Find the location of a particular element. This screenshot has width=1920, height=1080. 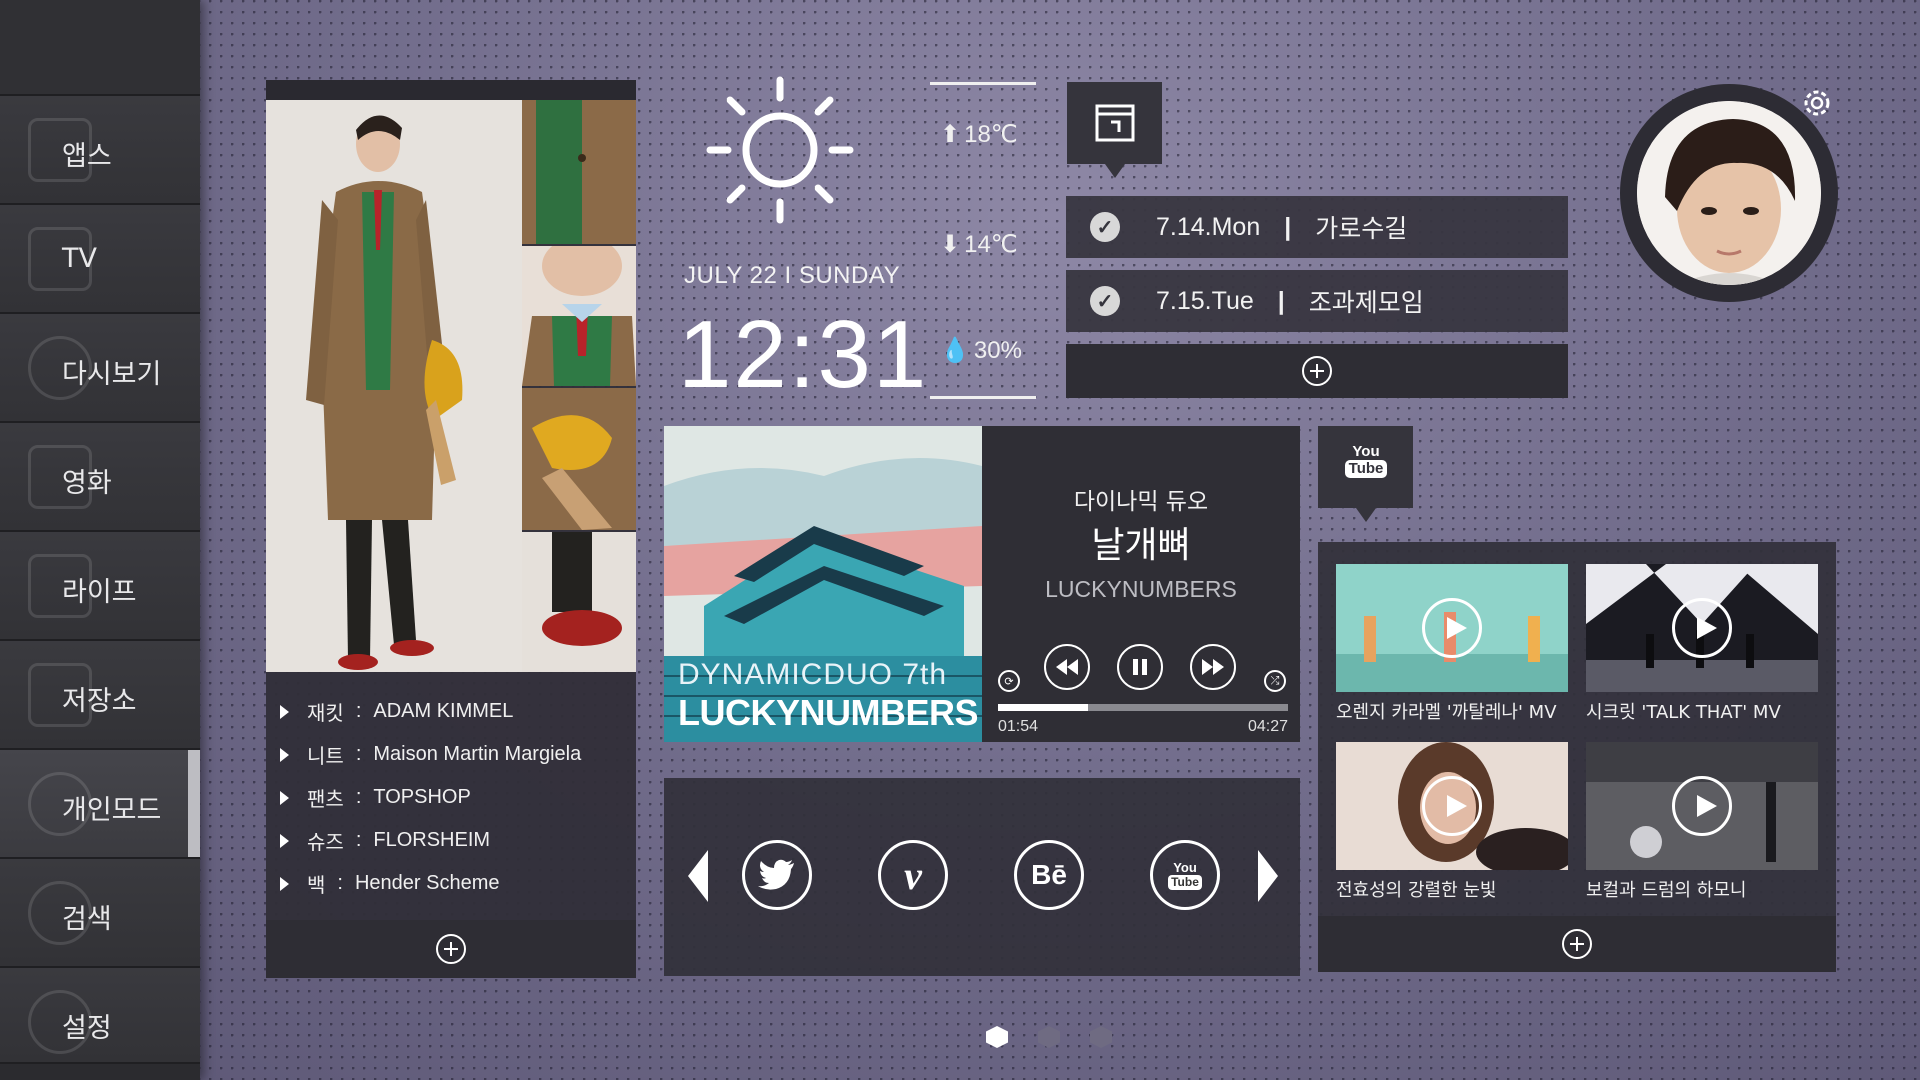

youtube-add-button is located at coordinates (1577, 944).